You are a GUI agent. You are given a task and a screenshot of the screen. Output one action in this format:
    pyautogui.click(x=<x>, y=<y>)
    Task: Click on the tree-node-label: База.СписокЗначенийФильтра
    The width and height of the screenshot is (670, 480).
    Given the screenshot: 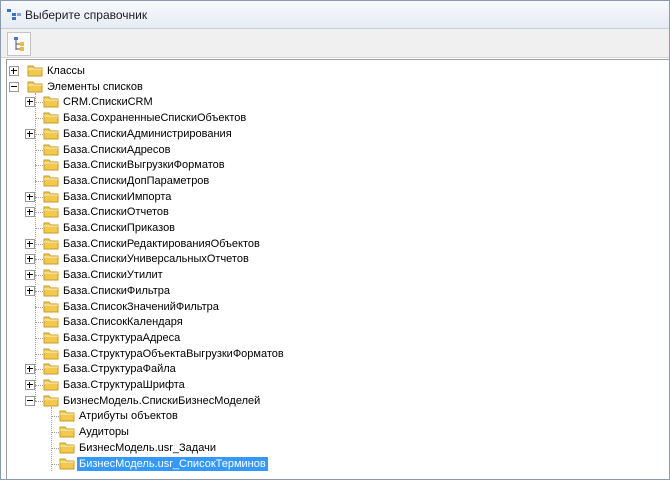 What is the action you would take?
    pyautogui.click(x=141, y=307)
    